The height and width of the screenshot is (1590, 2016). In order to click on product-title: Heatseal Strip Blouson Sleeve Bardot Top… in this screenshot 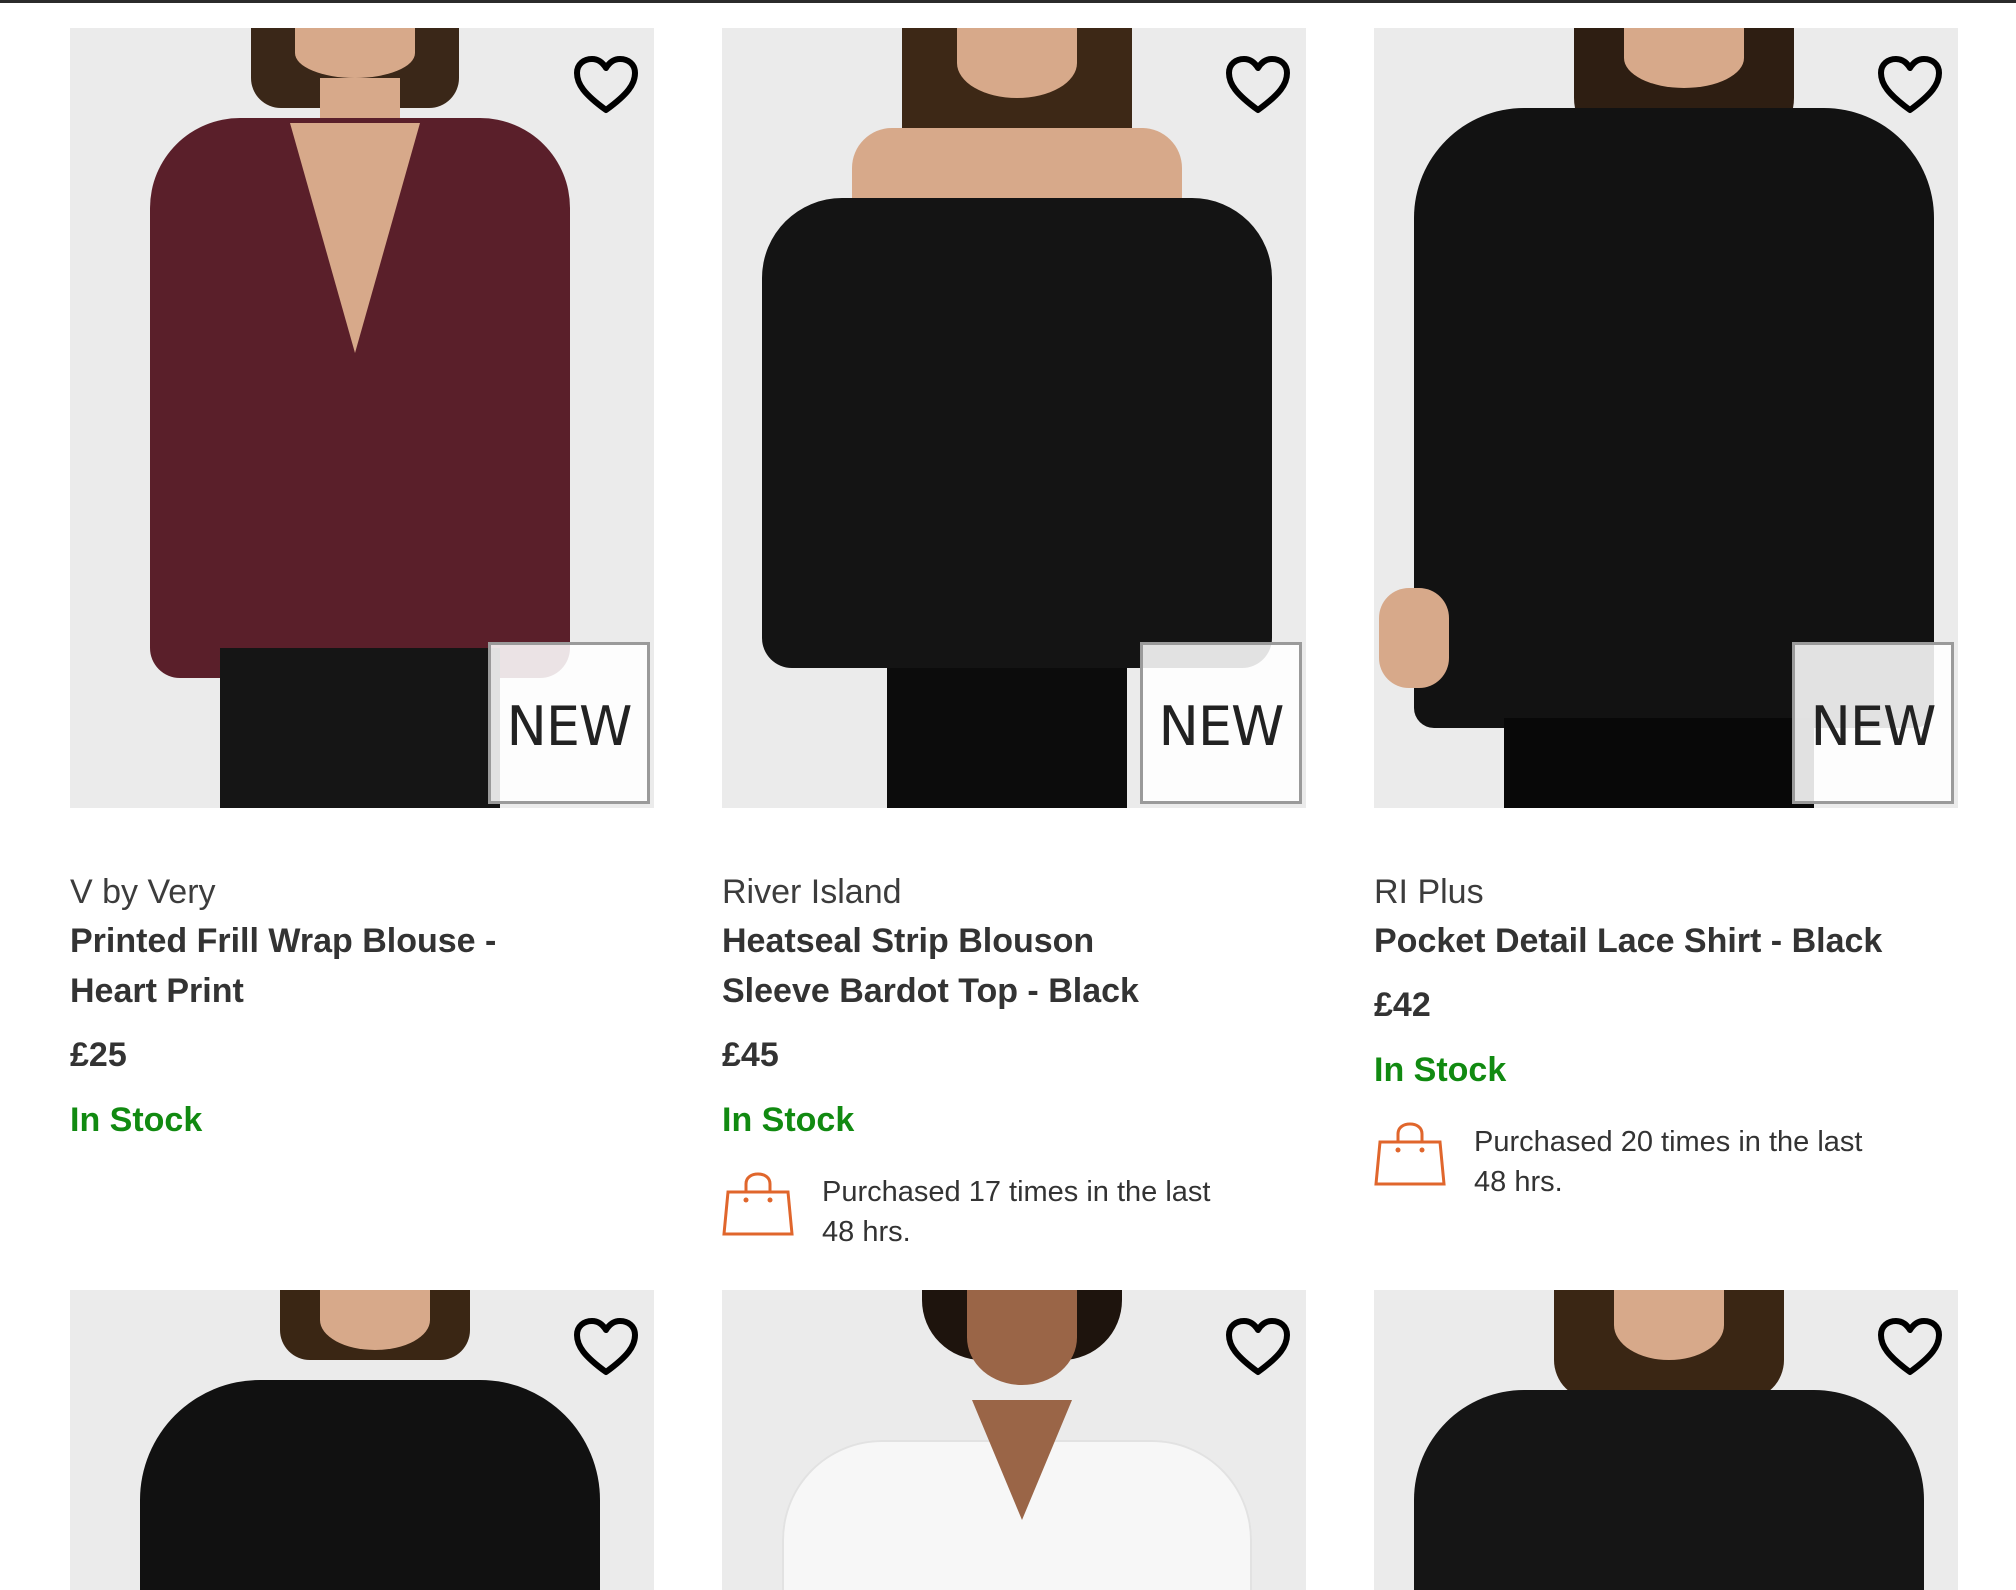, I will do `click(957, 966)`.